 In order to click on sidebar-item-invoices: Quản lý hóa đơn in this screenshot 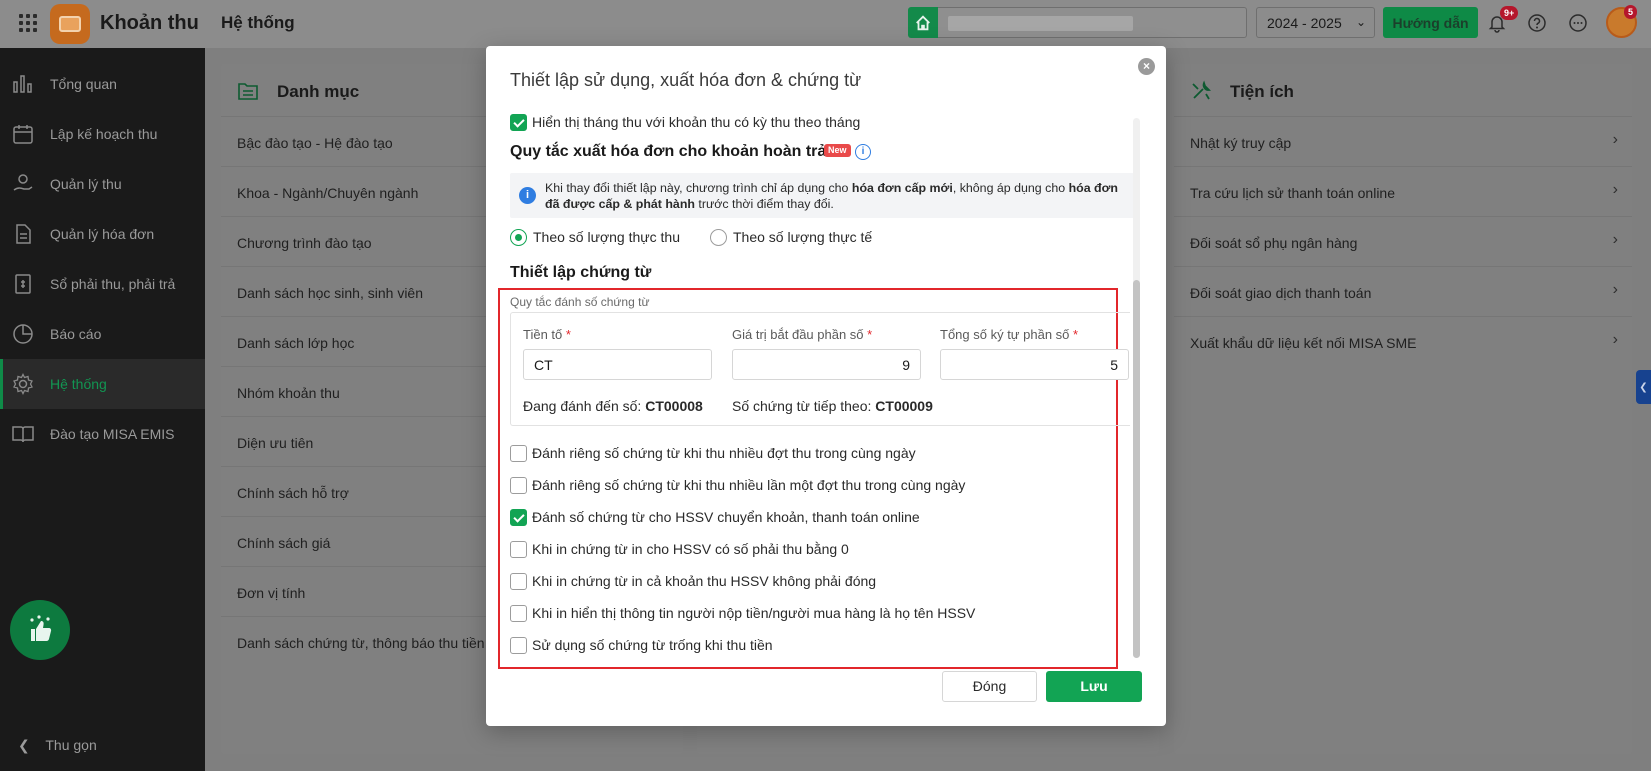, I will do `click(102, 234)`.